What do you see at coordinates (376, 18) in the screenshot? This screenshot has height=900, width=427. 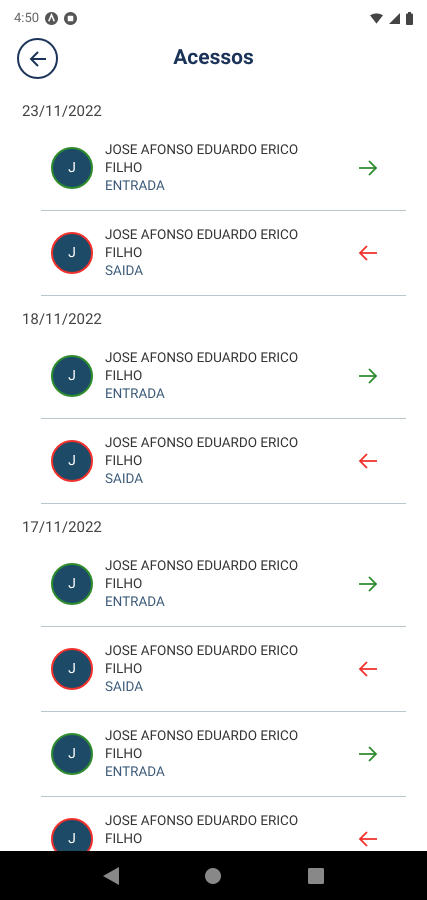 I see `wifi-icon` at bounding box center [376, 18].